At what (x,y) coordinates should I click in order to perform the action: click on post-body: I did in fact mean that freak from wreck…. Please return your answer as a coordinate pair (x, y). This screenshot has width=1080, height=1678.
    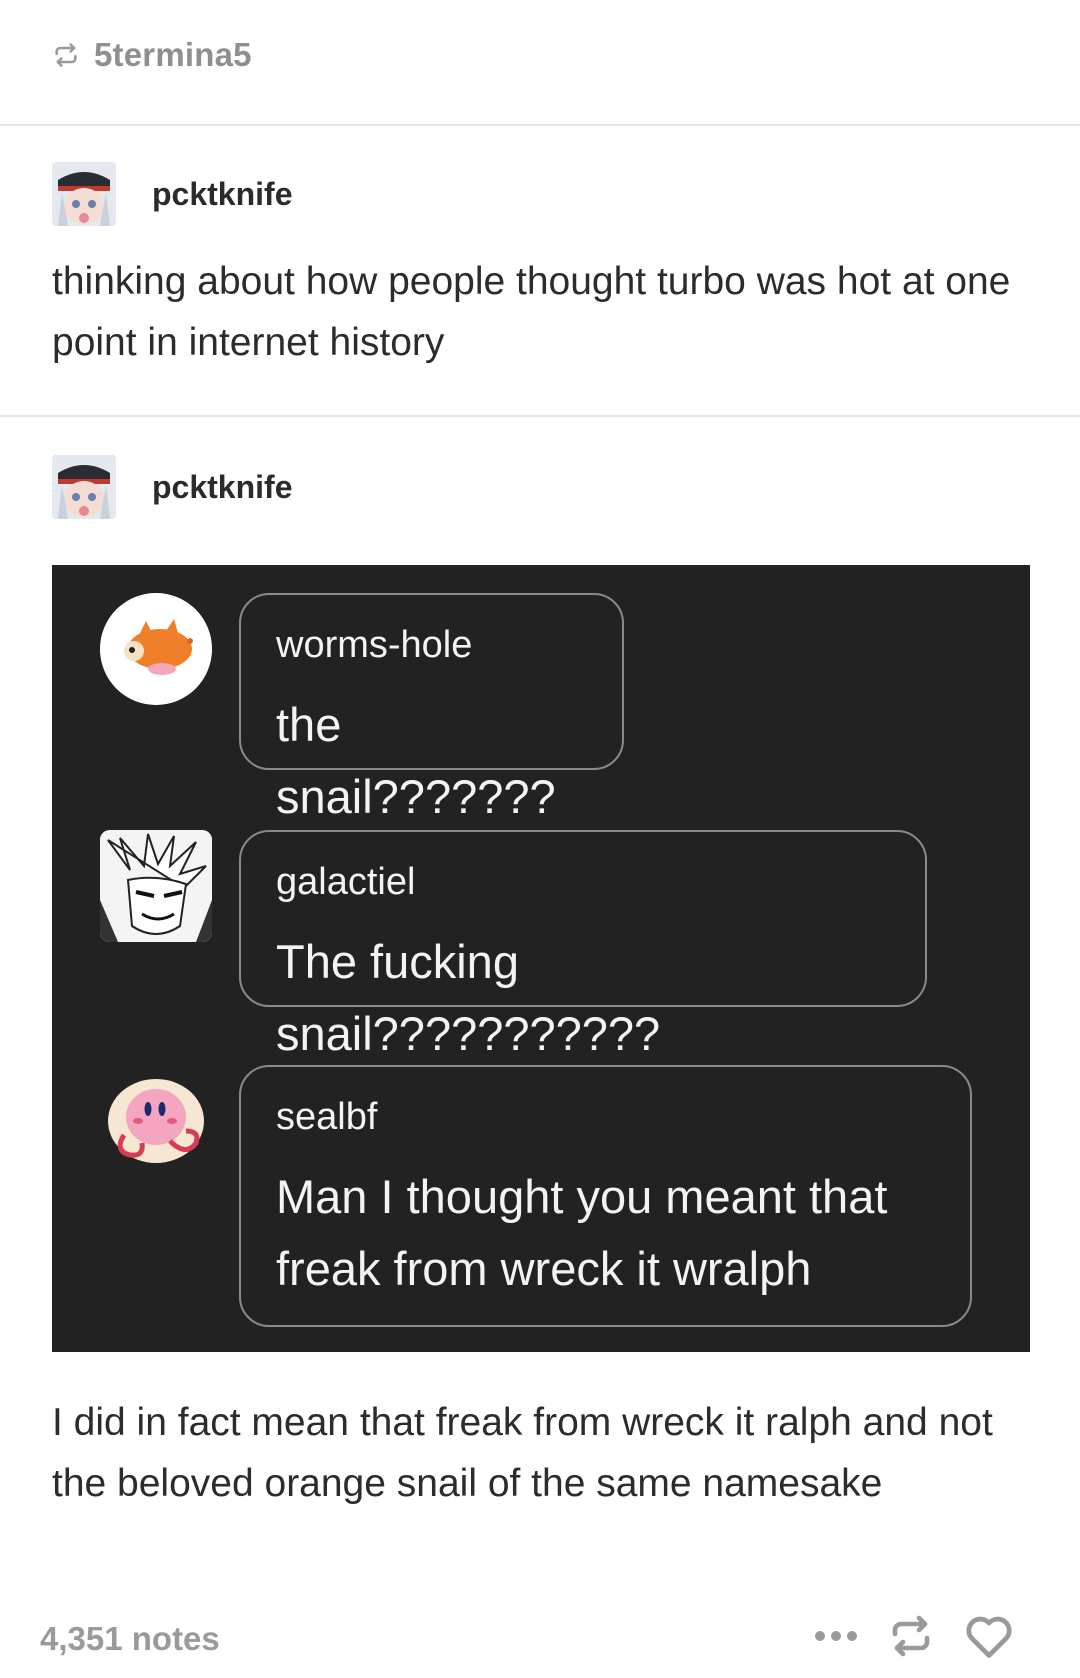
    Looking at the image, I should click on (522, 1453).